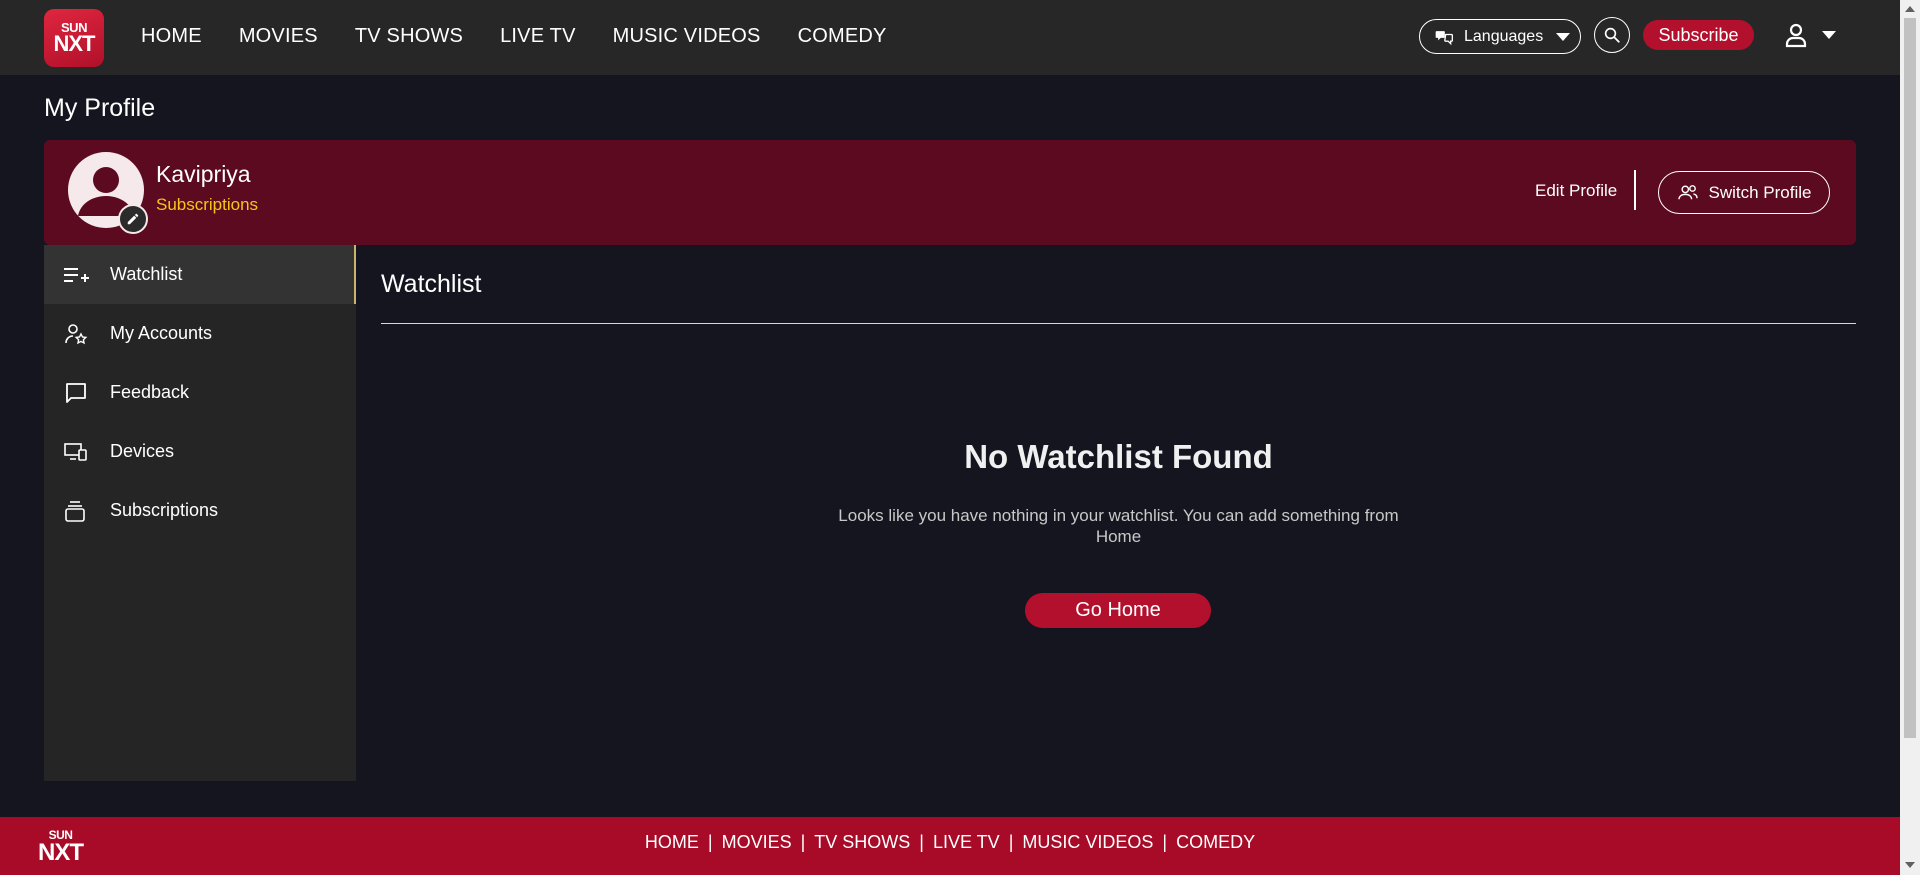 The image size is (1920, 875). I want to click on sidebar-item-my-accounts: My Accounts, so click(200, 333).